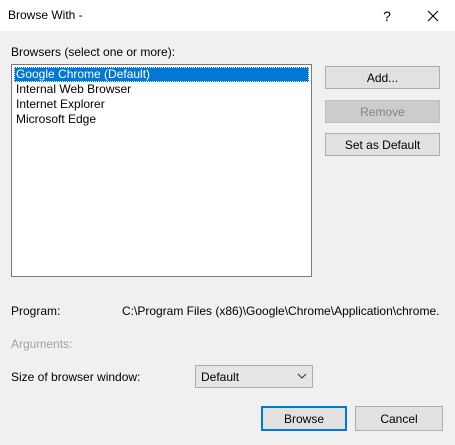  I want to click on help-icon: ?, so click(387, 15).